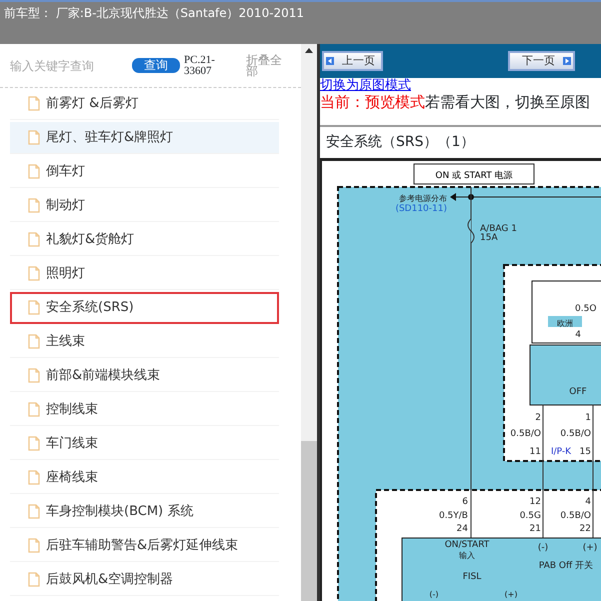  What do you see at coordinates (474, 176) in the screenshot?
I see `diagram-label: ON 或 START 电源` at bounding box center [474, 176].